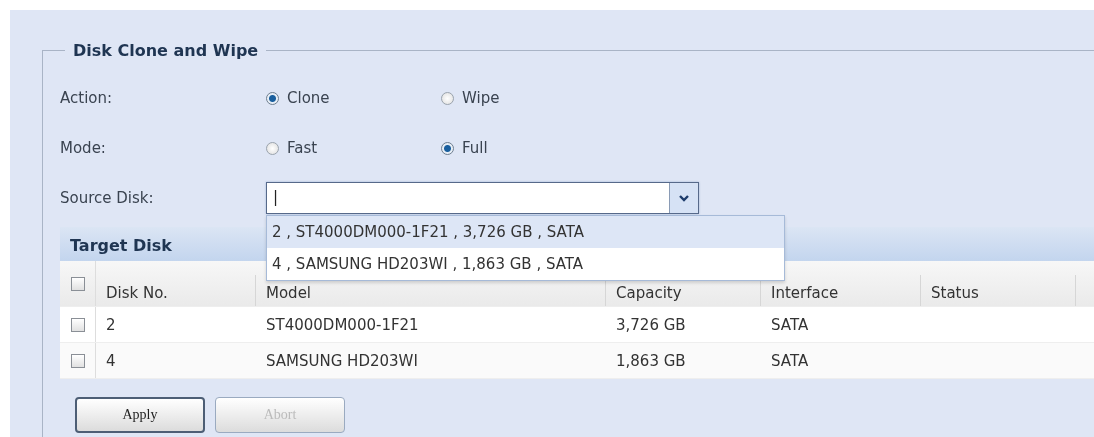 The height and width of the screenshot is (437, 1094). What do you see at coordinates (528, 148) in the screenshot?
I see `radio-option: Full` at bounding box center [528, 148].